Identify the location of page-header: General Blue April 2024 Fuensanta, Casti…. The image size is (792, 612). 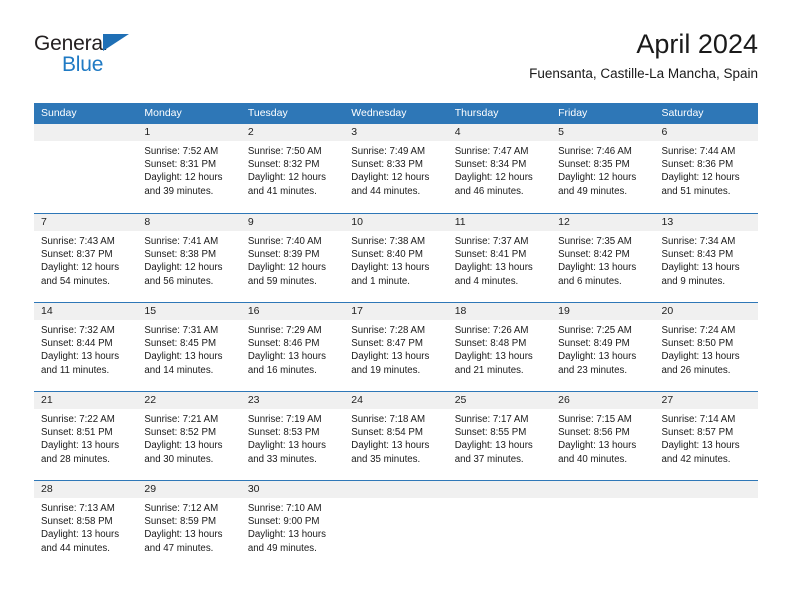
(396, 59).